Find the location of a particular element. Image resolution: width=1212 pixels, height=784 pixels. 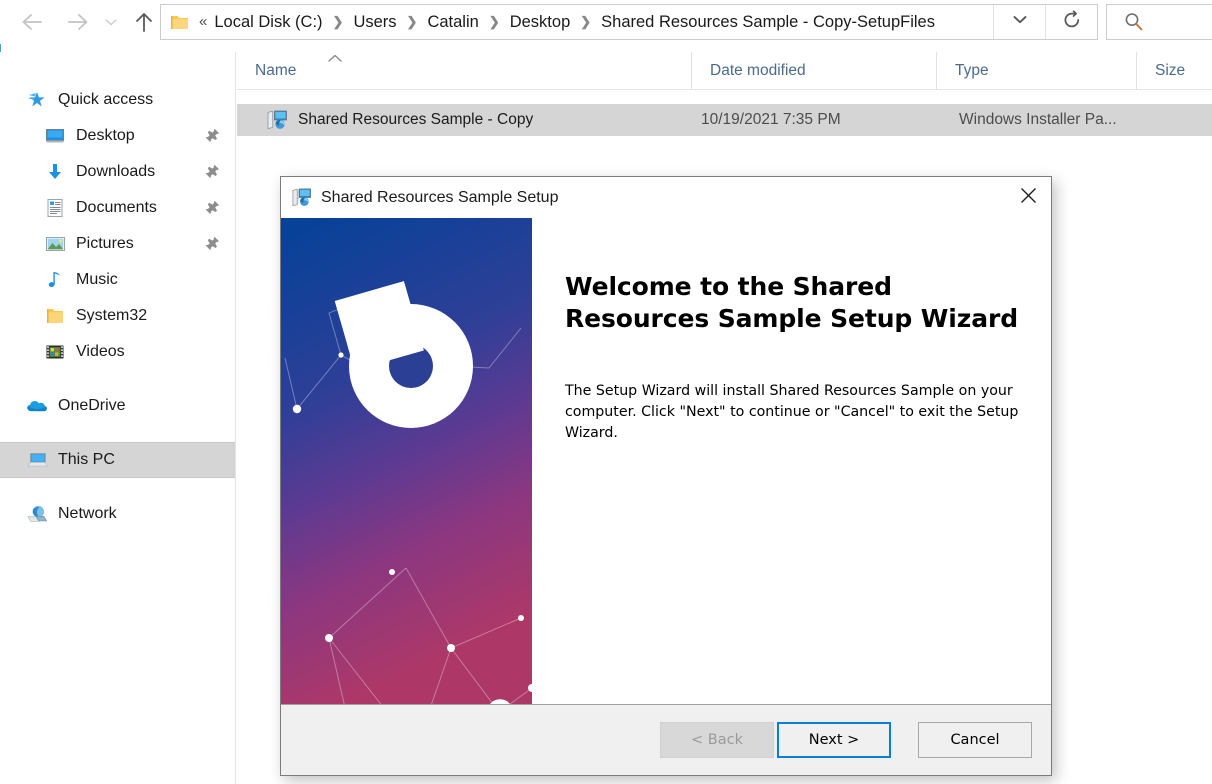

arrow-up-icon is located at coordinates (144, 22).